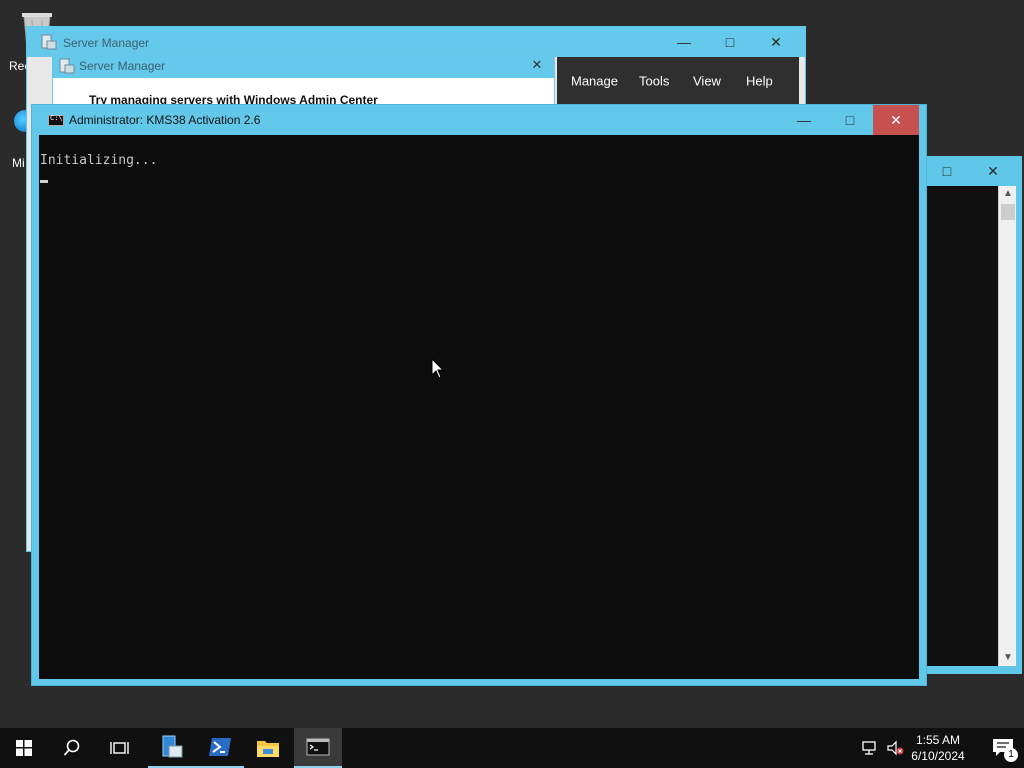  I want to click on taskbar-cmd, so click(318, 748).